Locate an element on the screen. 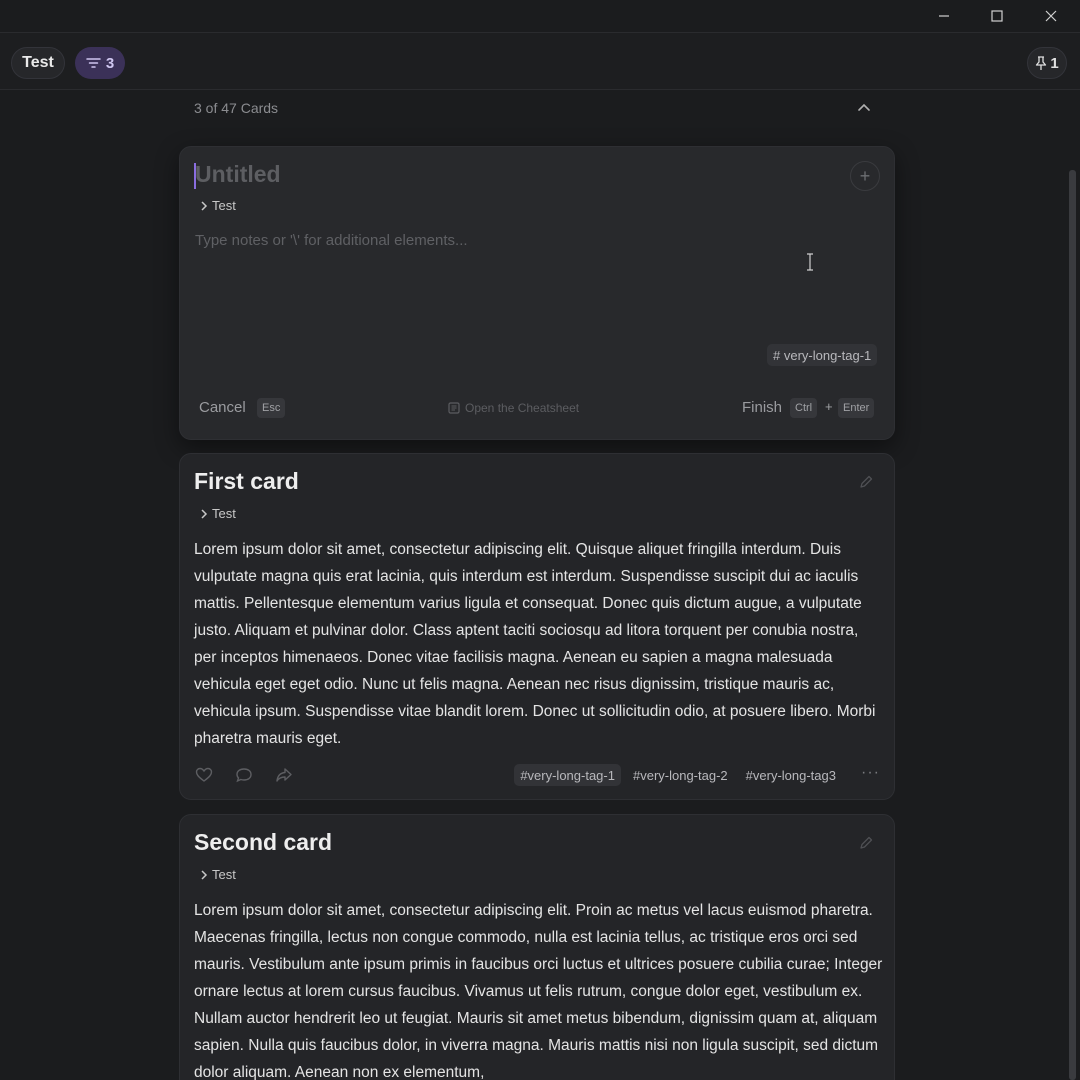  heart-icon is located at coordinates (204, 775).